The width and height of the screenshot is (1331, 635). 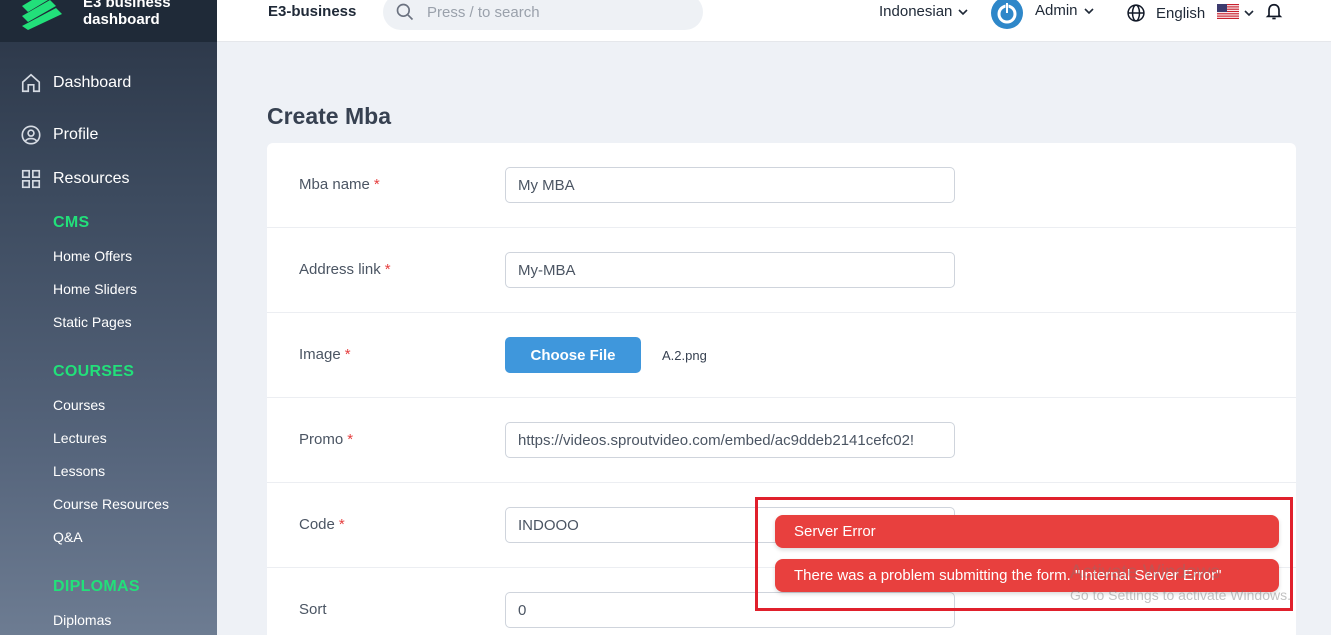 What do you see at coordinates (71, 222) in the screenshot?
I see `section-title-cms: CMS` at bounding box center [71, 222].